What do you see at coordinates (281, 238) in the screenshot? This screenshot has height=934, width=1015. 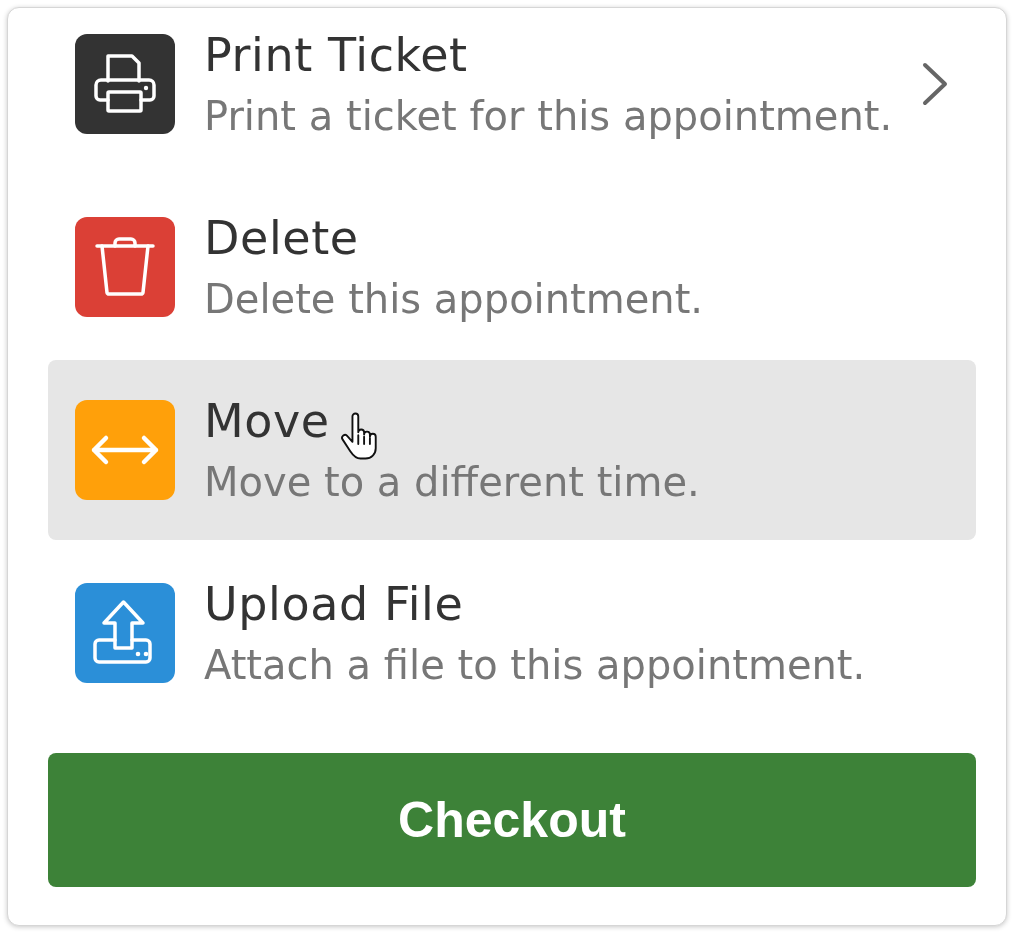 I see `item-title: Delete` at bounding box center [281, 238].